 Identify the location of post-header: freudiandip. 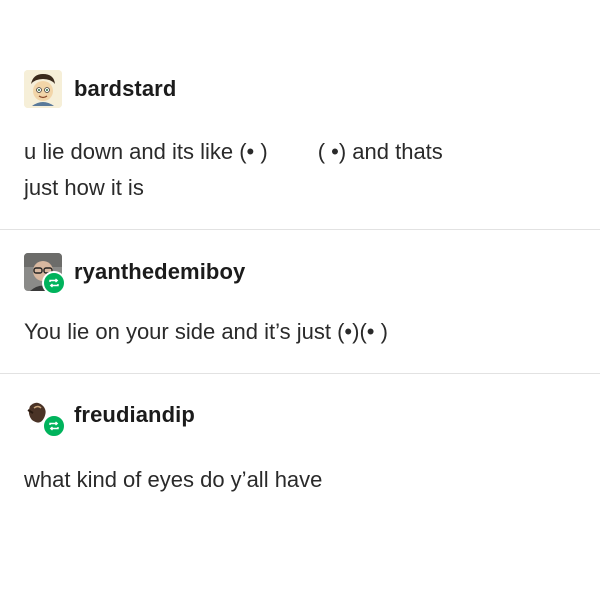
(109, 417).